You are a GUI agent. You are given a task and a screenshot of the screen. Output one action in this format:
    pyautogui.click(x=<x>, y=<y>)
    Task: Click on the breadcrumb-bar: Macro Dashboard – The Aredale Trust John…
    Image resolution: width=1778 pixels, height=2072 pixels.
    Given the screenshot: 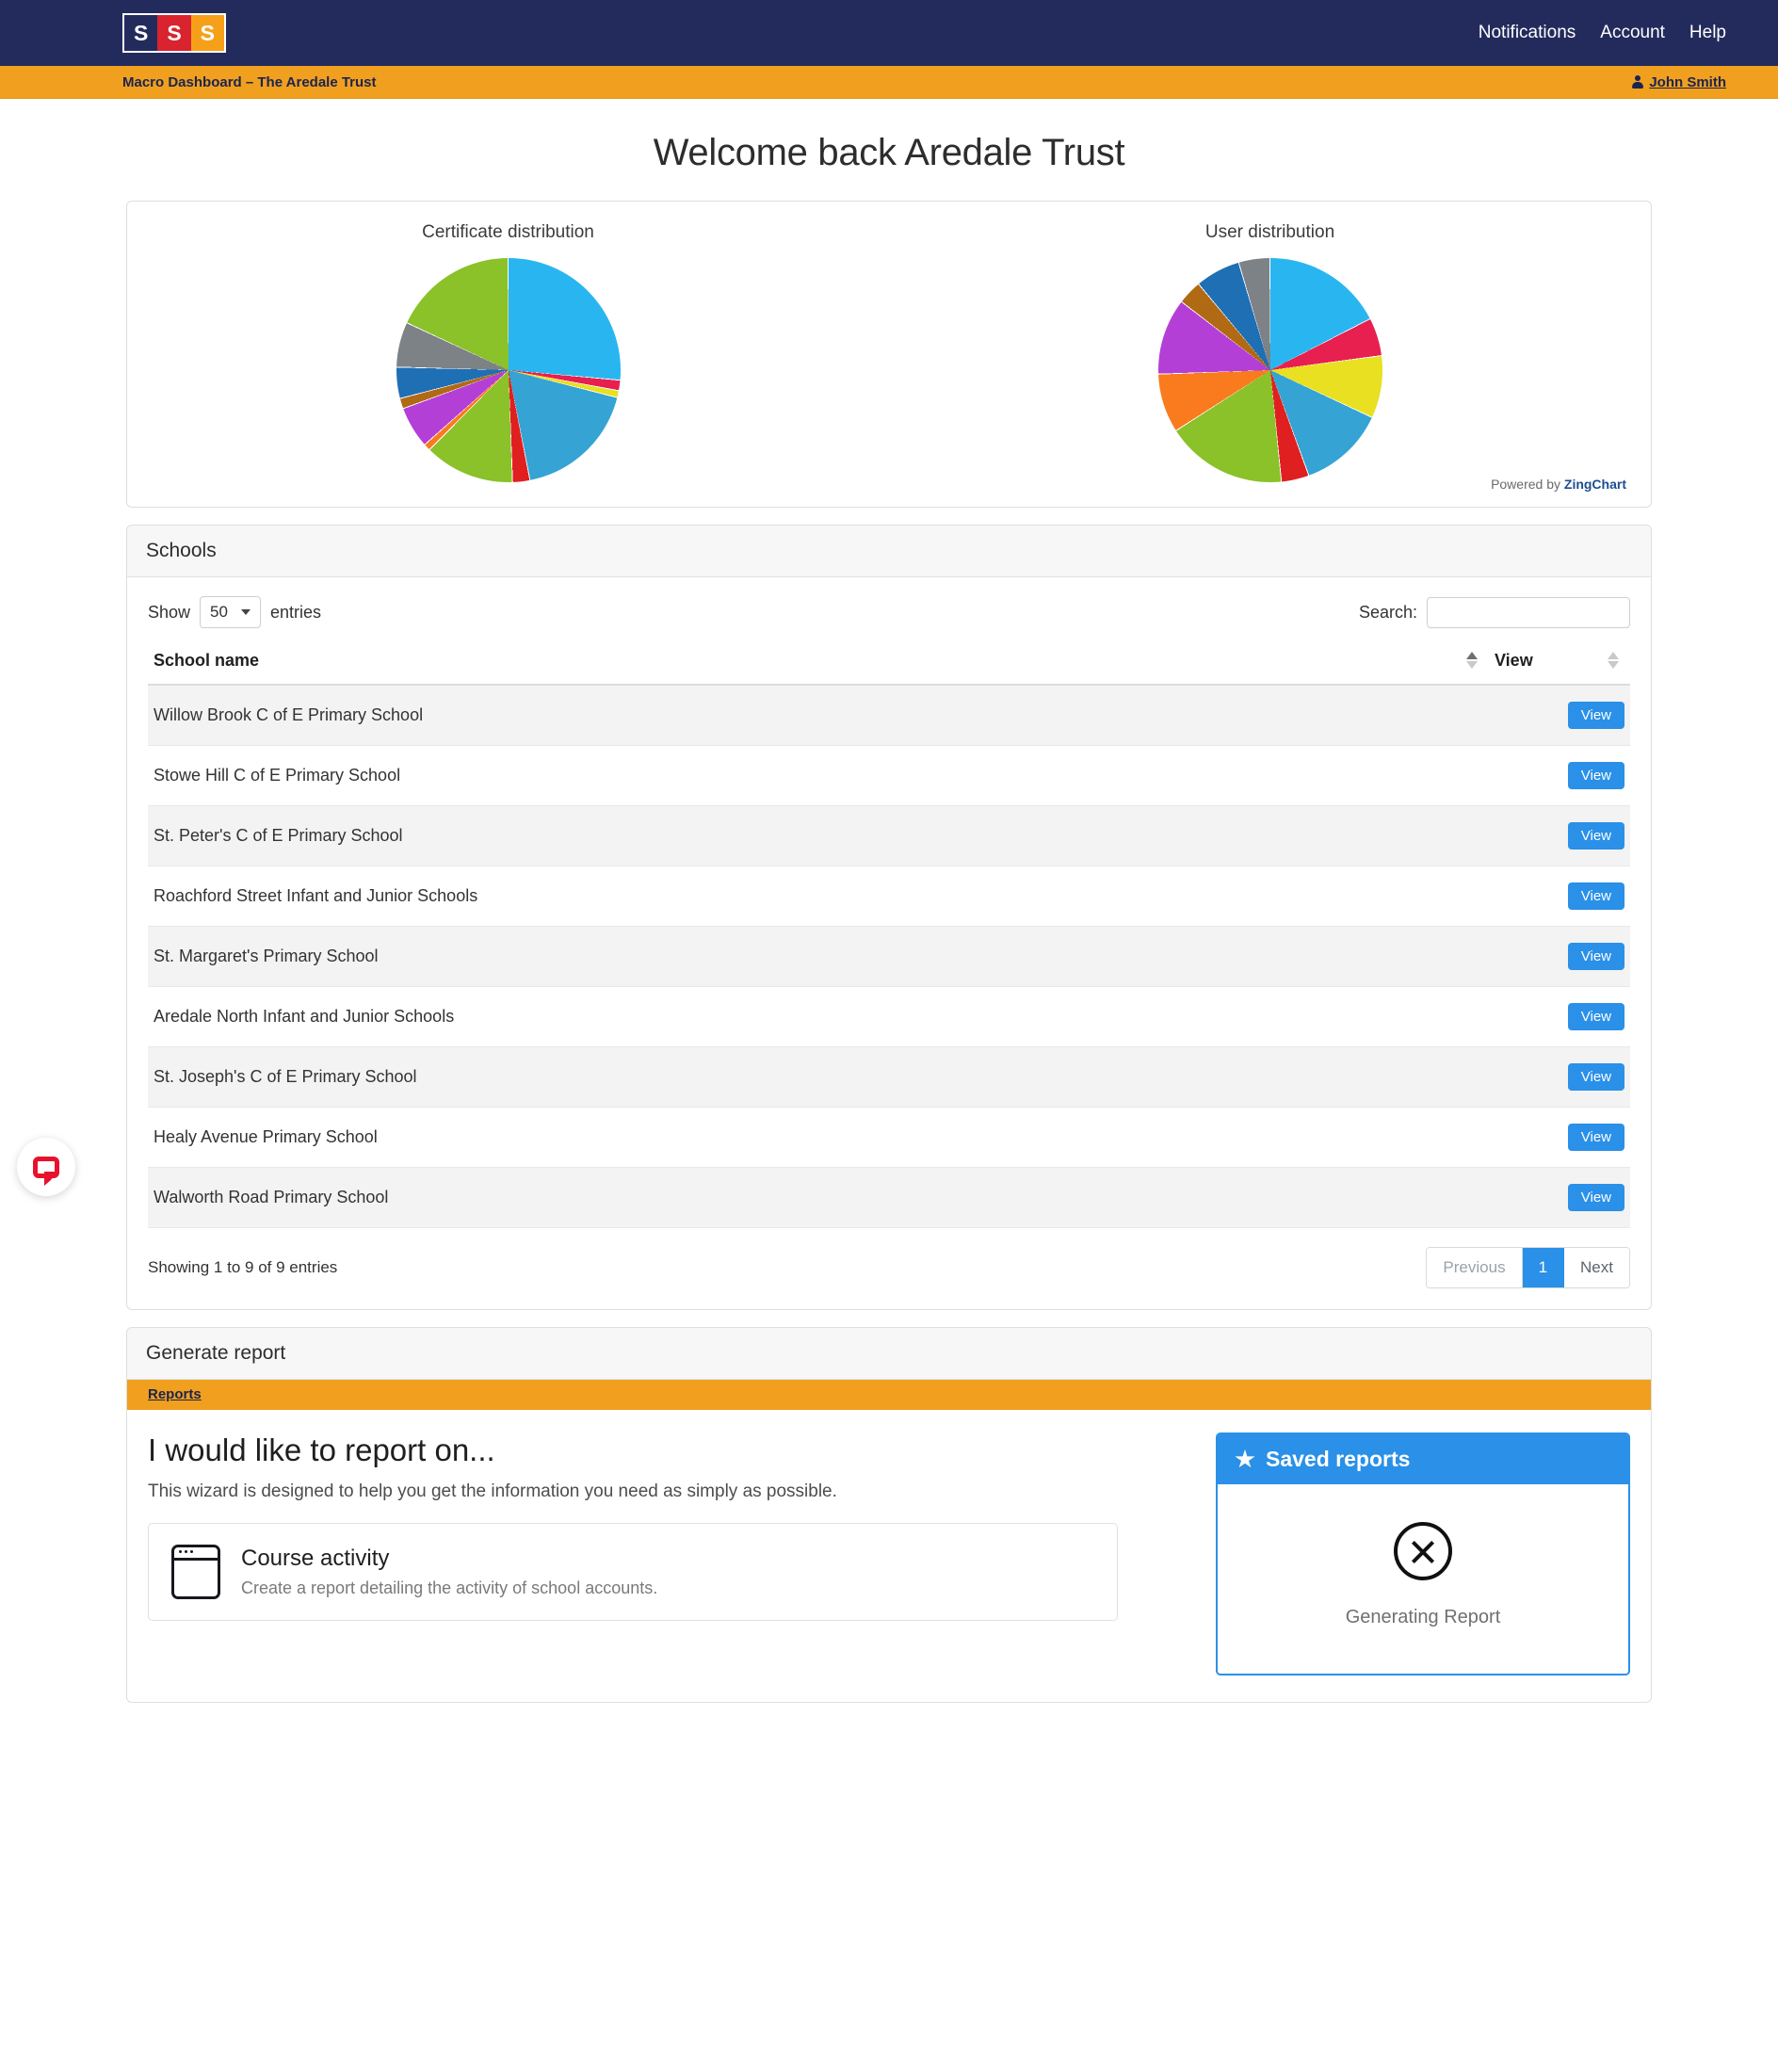 What is the action you would take?
    pyautogui.click(x=889, y=82)
    